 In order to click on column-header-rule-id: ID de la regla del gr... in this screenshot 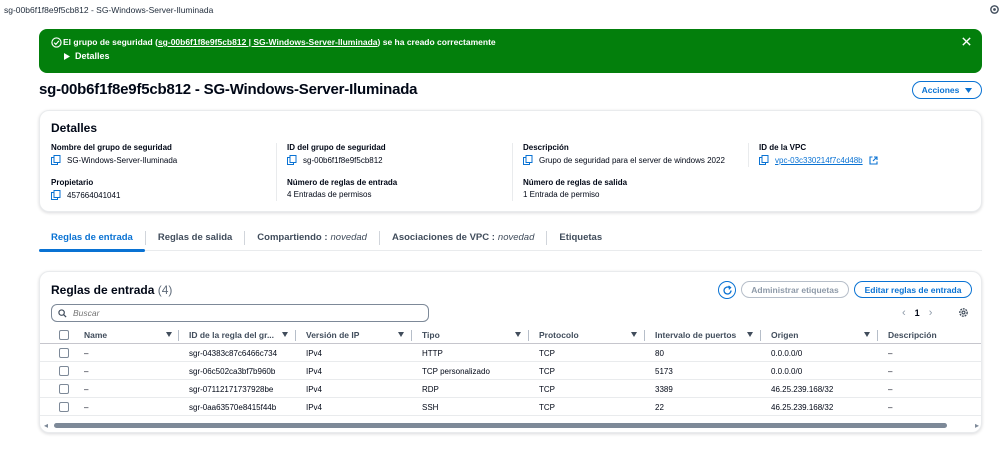, I will do `click(231, 335)`.